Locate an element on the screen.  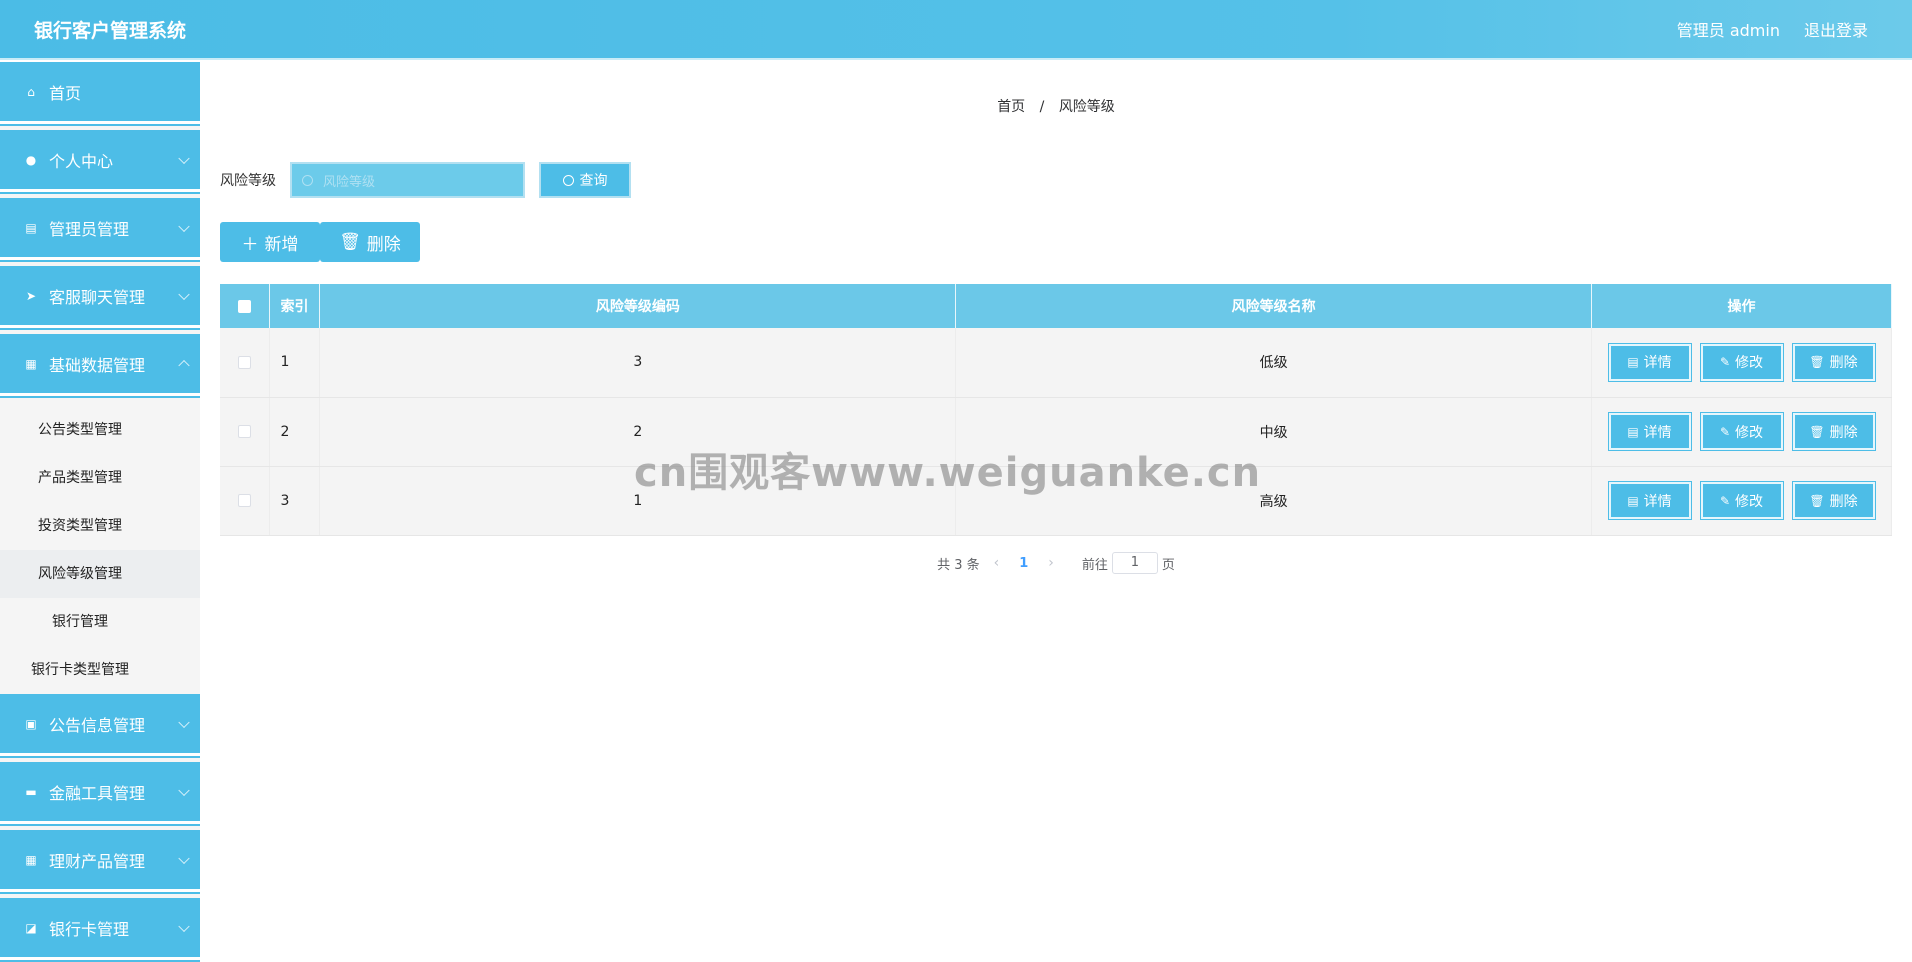
row-code: 3 is located at coordinates (638, 363).